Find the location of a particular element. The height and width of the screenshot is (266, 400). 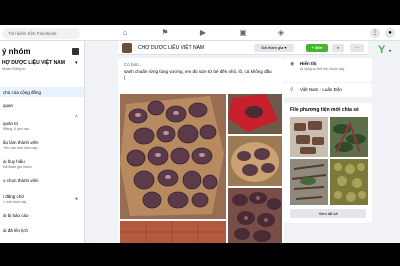

visibility-text: Ai cũng có thể tìm nhóm này is located at coordinates (322, 69).